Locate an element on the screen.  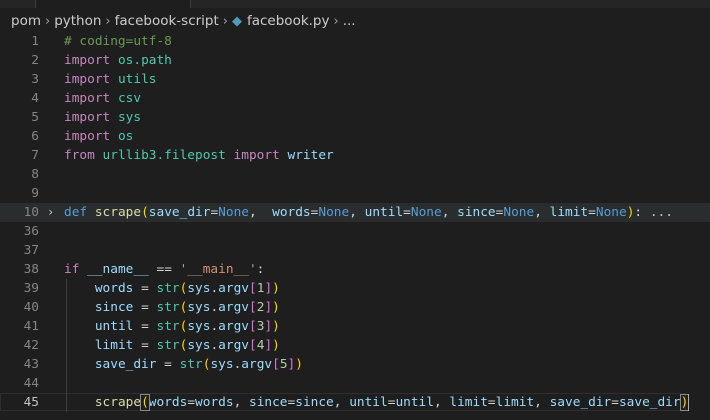
line-number: 42 is located at coordinates (31, 345).